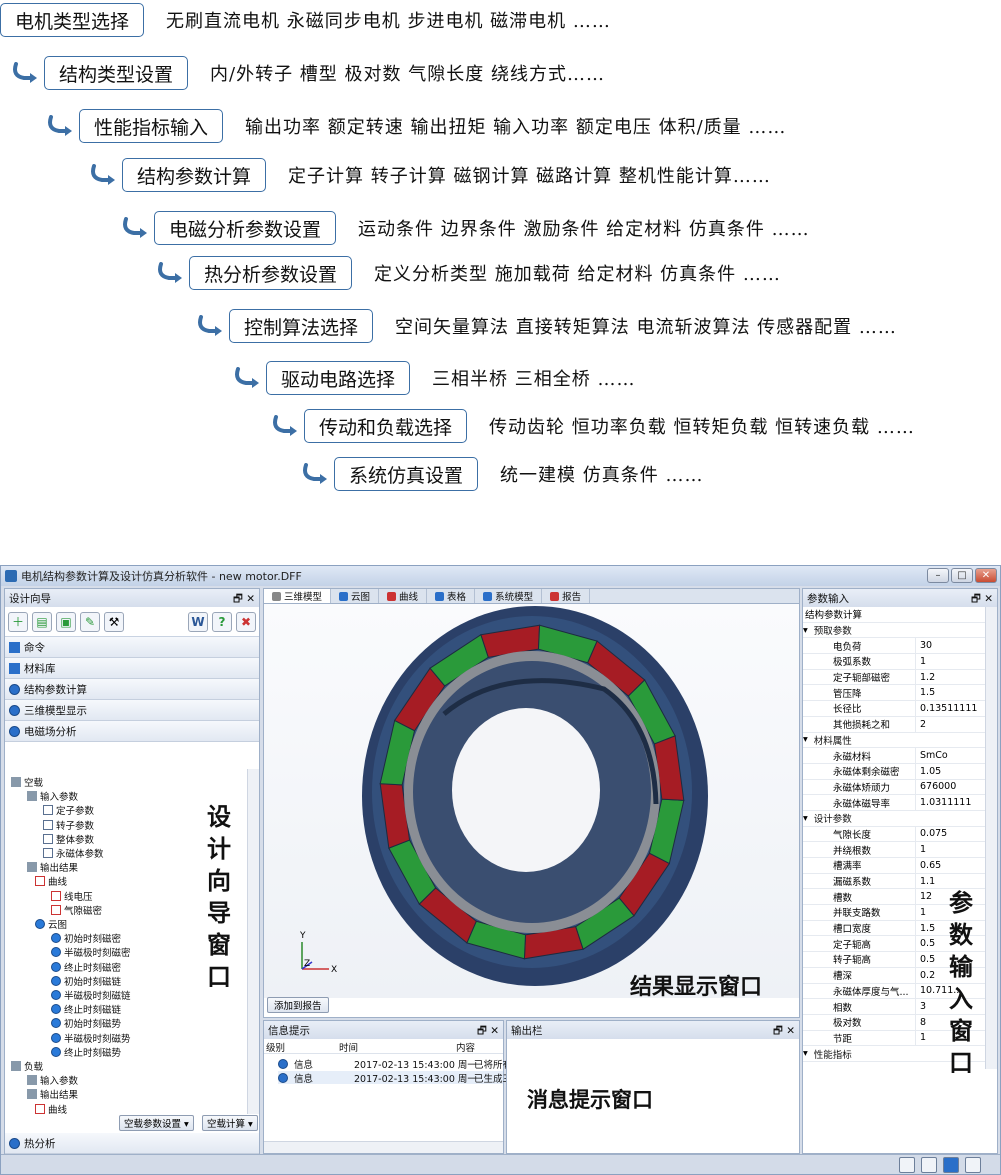 This screenshot has width=1001, height=1175. I want to click on param-root-row: 结构参数计算, so click(894, 615).